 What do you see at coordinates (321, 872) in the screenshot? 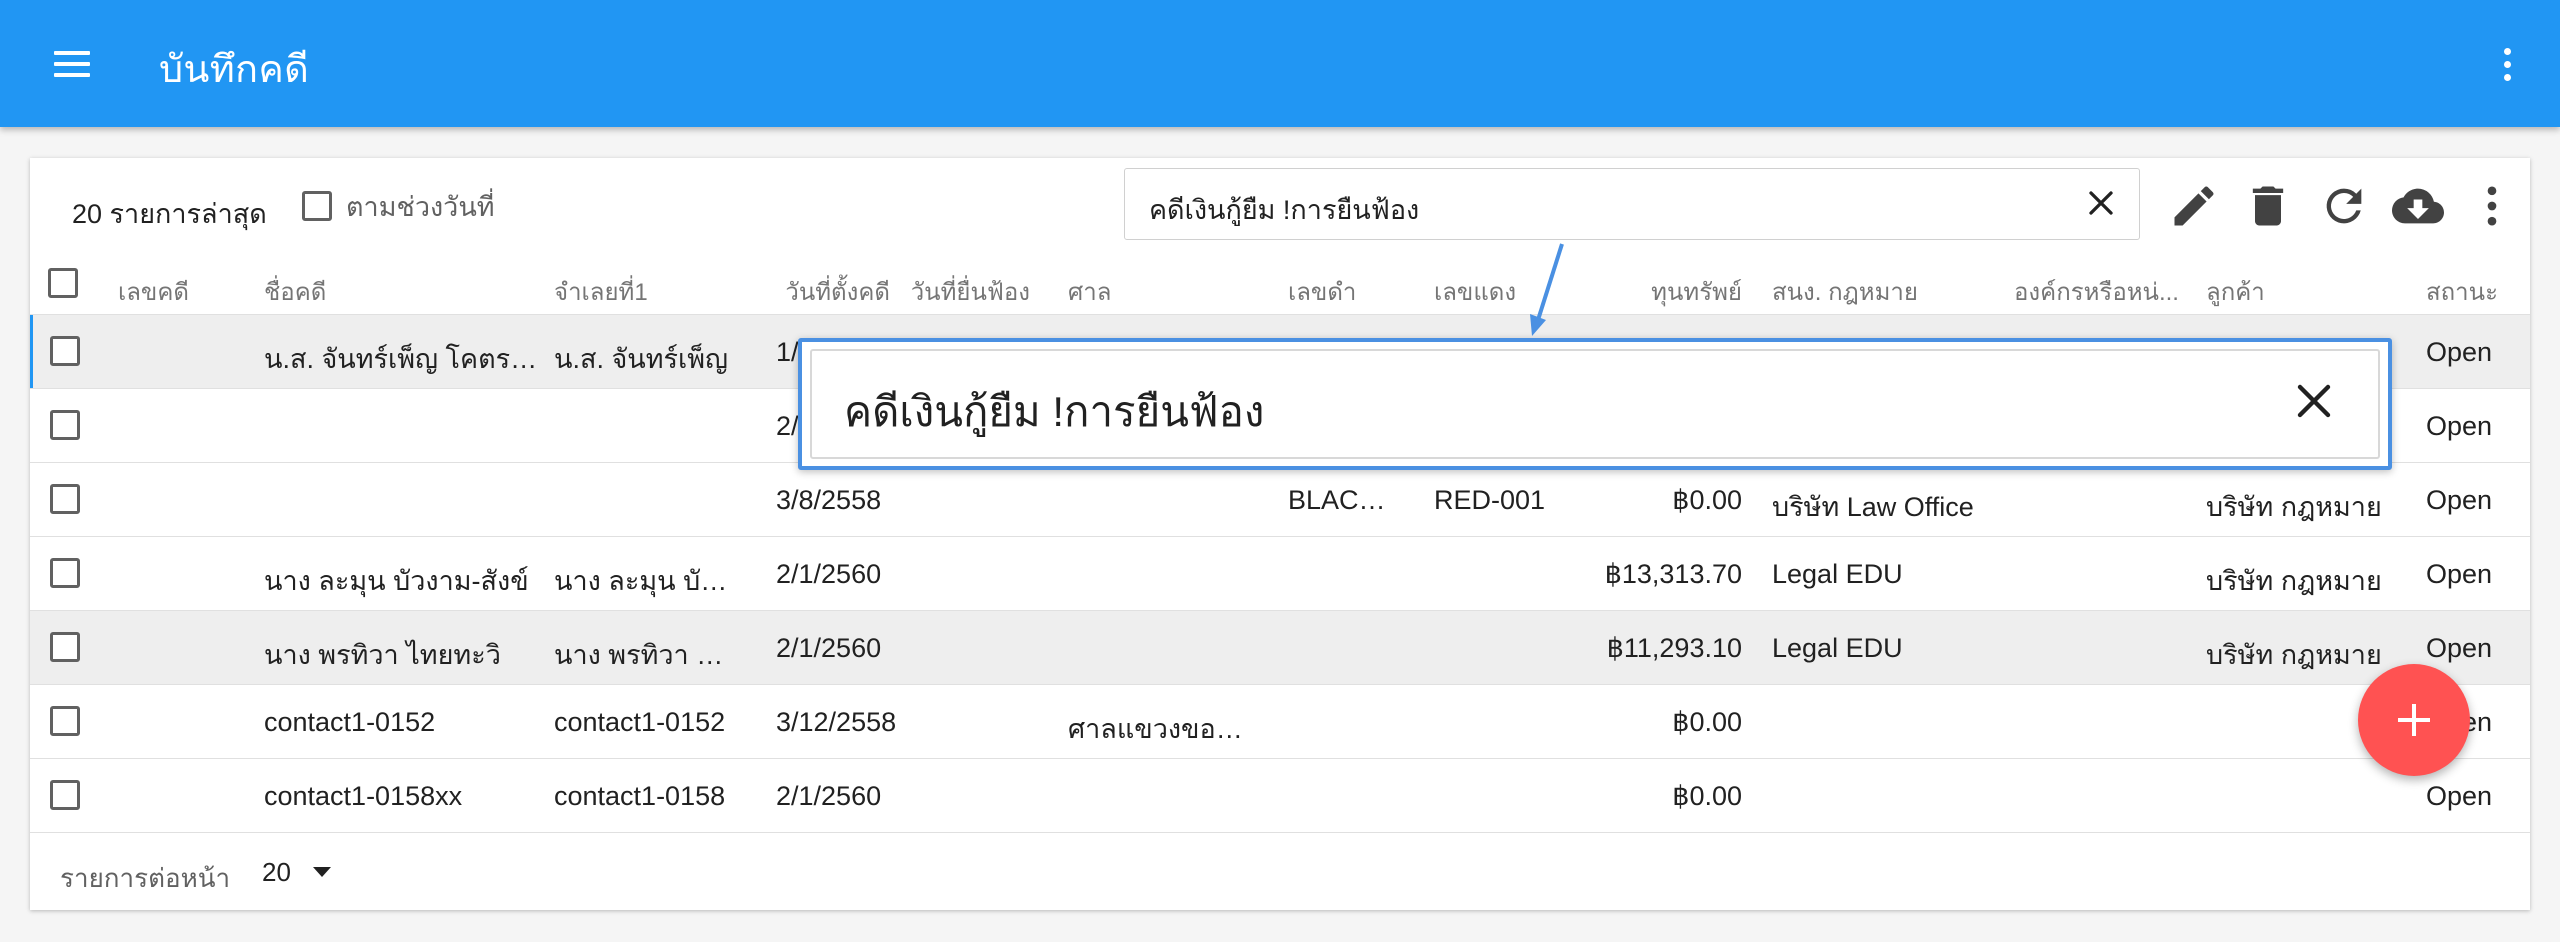
I see `arrow-drop-down-icon` at bounding box center [321, 872].